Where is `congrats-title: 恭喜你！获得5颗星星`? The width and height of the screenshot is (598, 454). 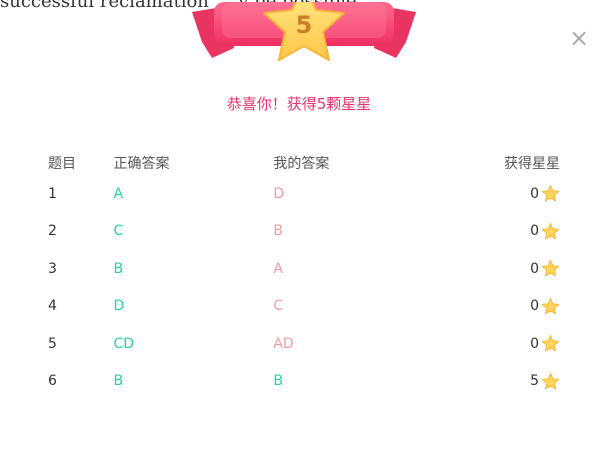 congrats-title: 恭喜你！获得5颗星星 is located at coordinates (299, 104).